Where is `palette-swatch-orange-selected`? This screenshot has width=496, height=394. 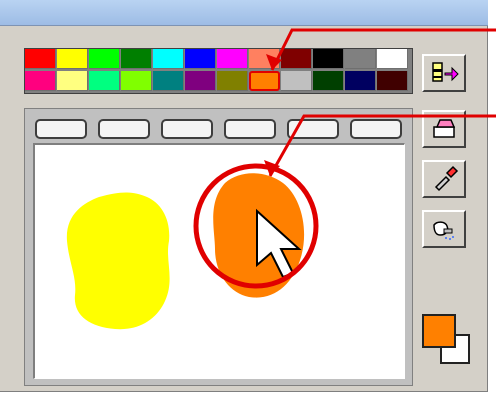 palette-swatch-orange-selected is located at coordinates (264, 81).